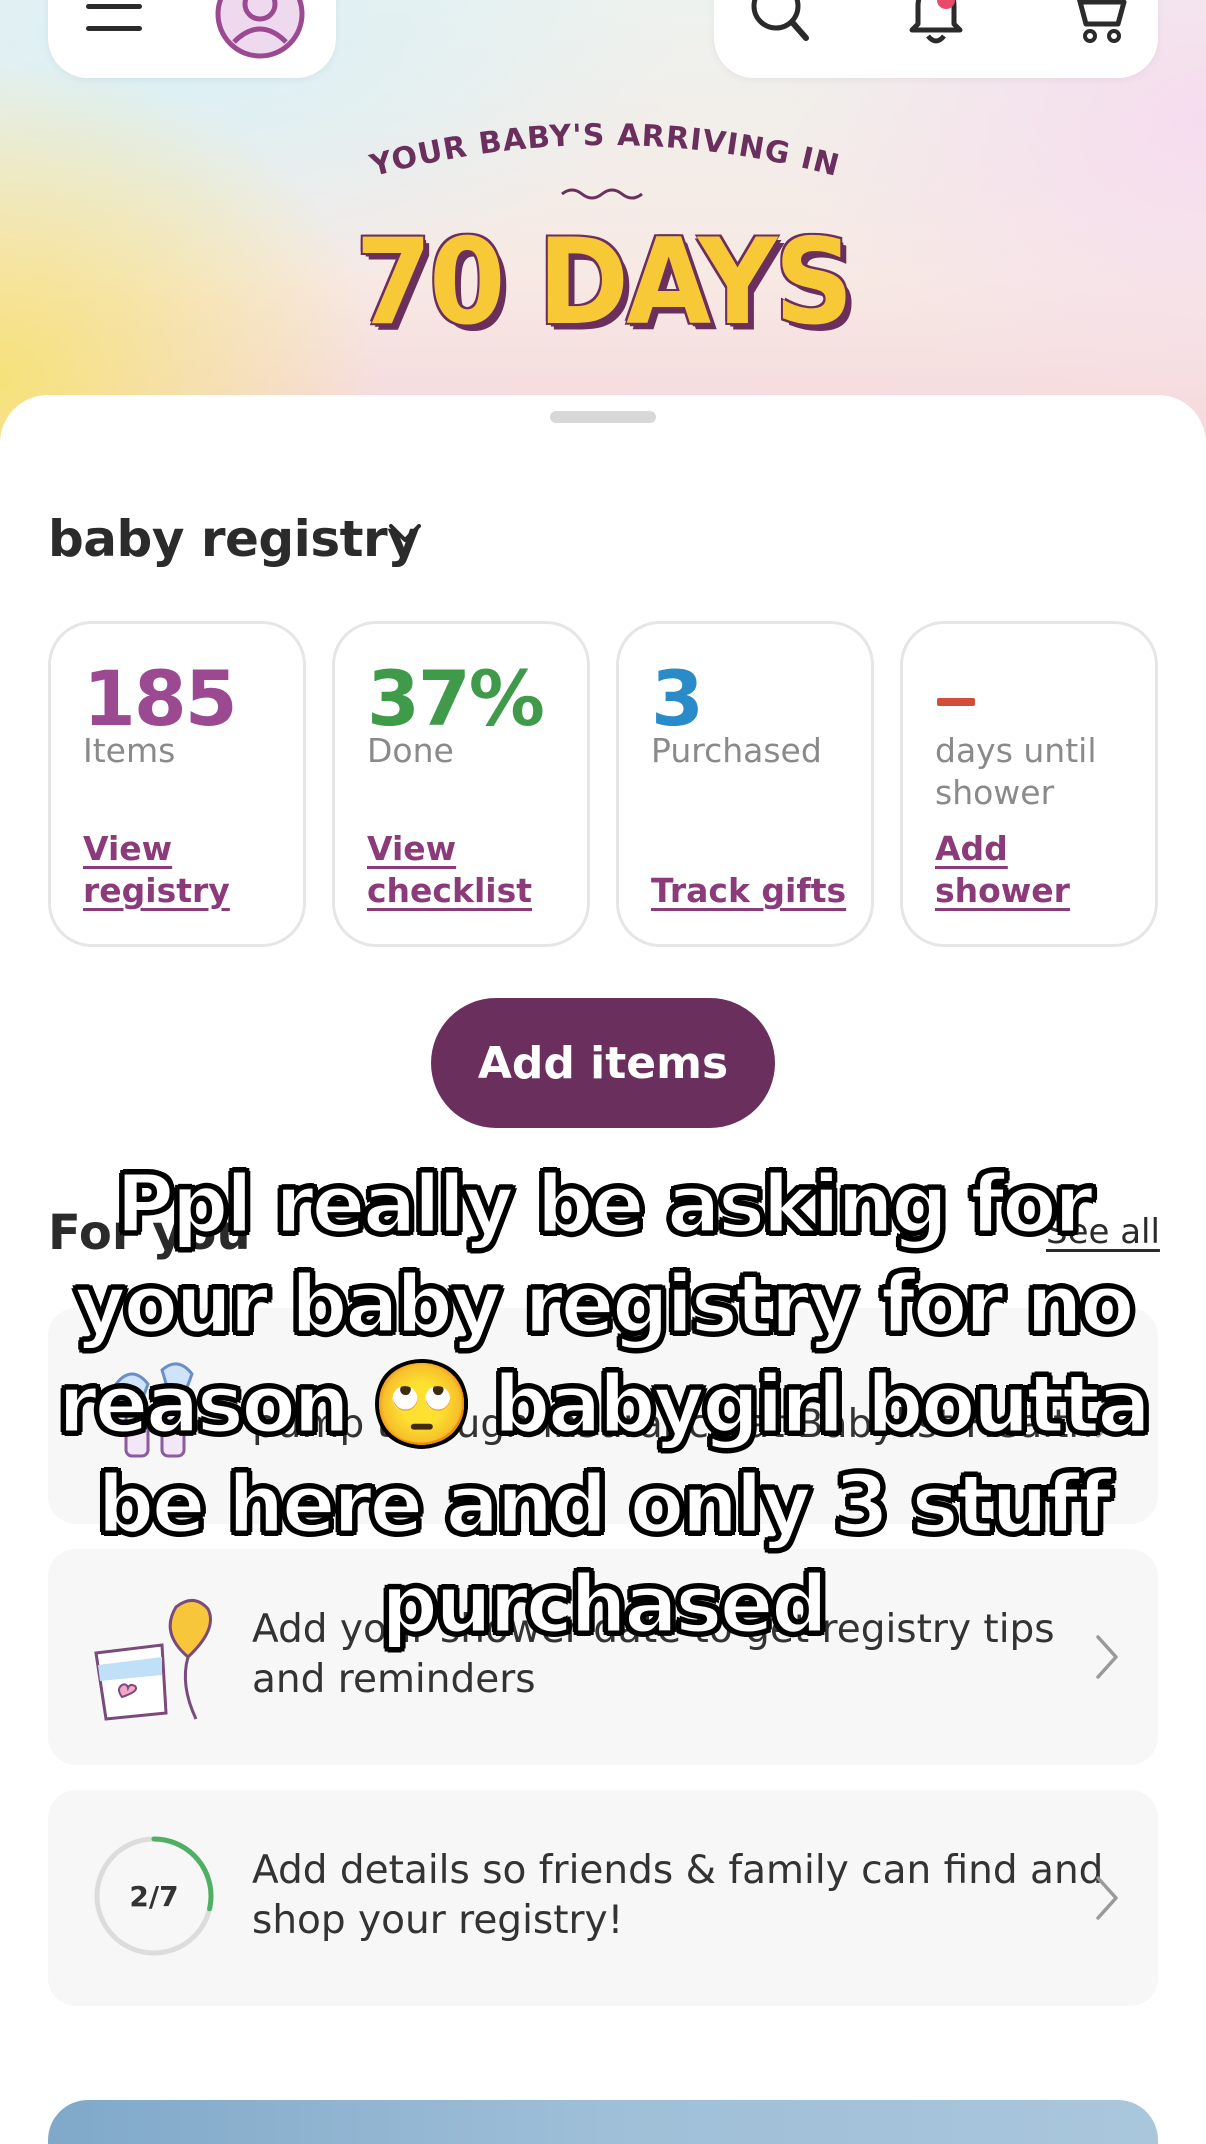 The height and width of the screenshot is (2144, 1206). Describe the element at coordinates (461, 784) in the screenshot. I see `stat-card-done: 37% Done View checklist` at that location.